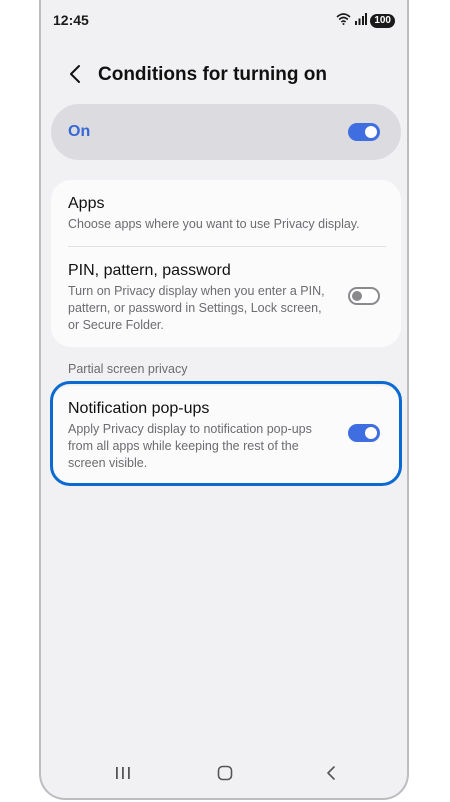 The height and width of the screenshot is (802, 450). I want to click on header: Conditions for turning on, so click(224, 76).